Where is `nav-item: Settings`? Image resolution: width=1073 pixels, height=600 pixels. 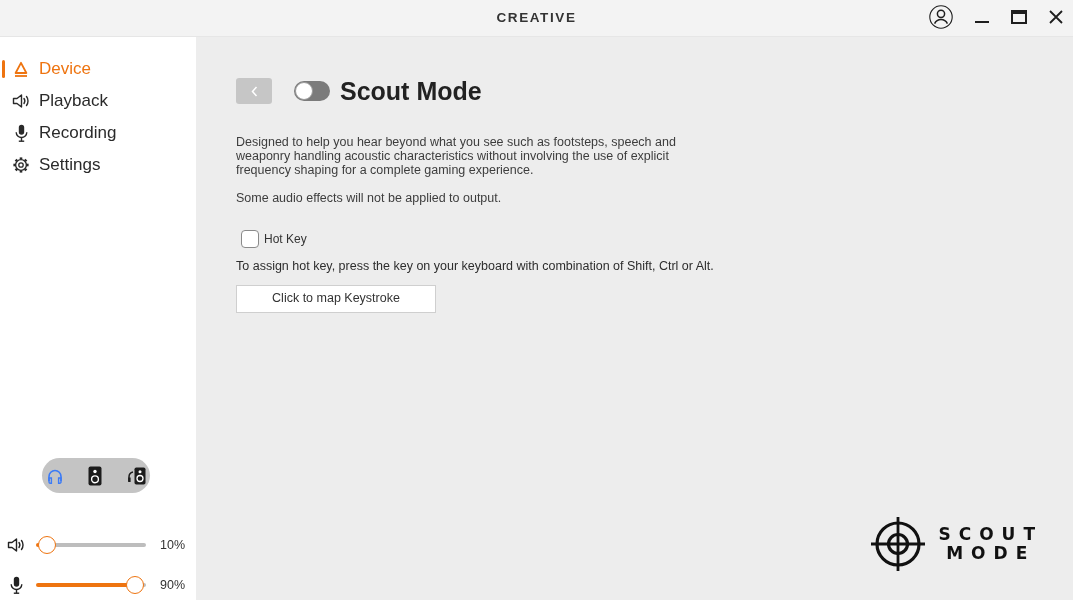 nav-item: Settings is located at coordinates (98, 165).